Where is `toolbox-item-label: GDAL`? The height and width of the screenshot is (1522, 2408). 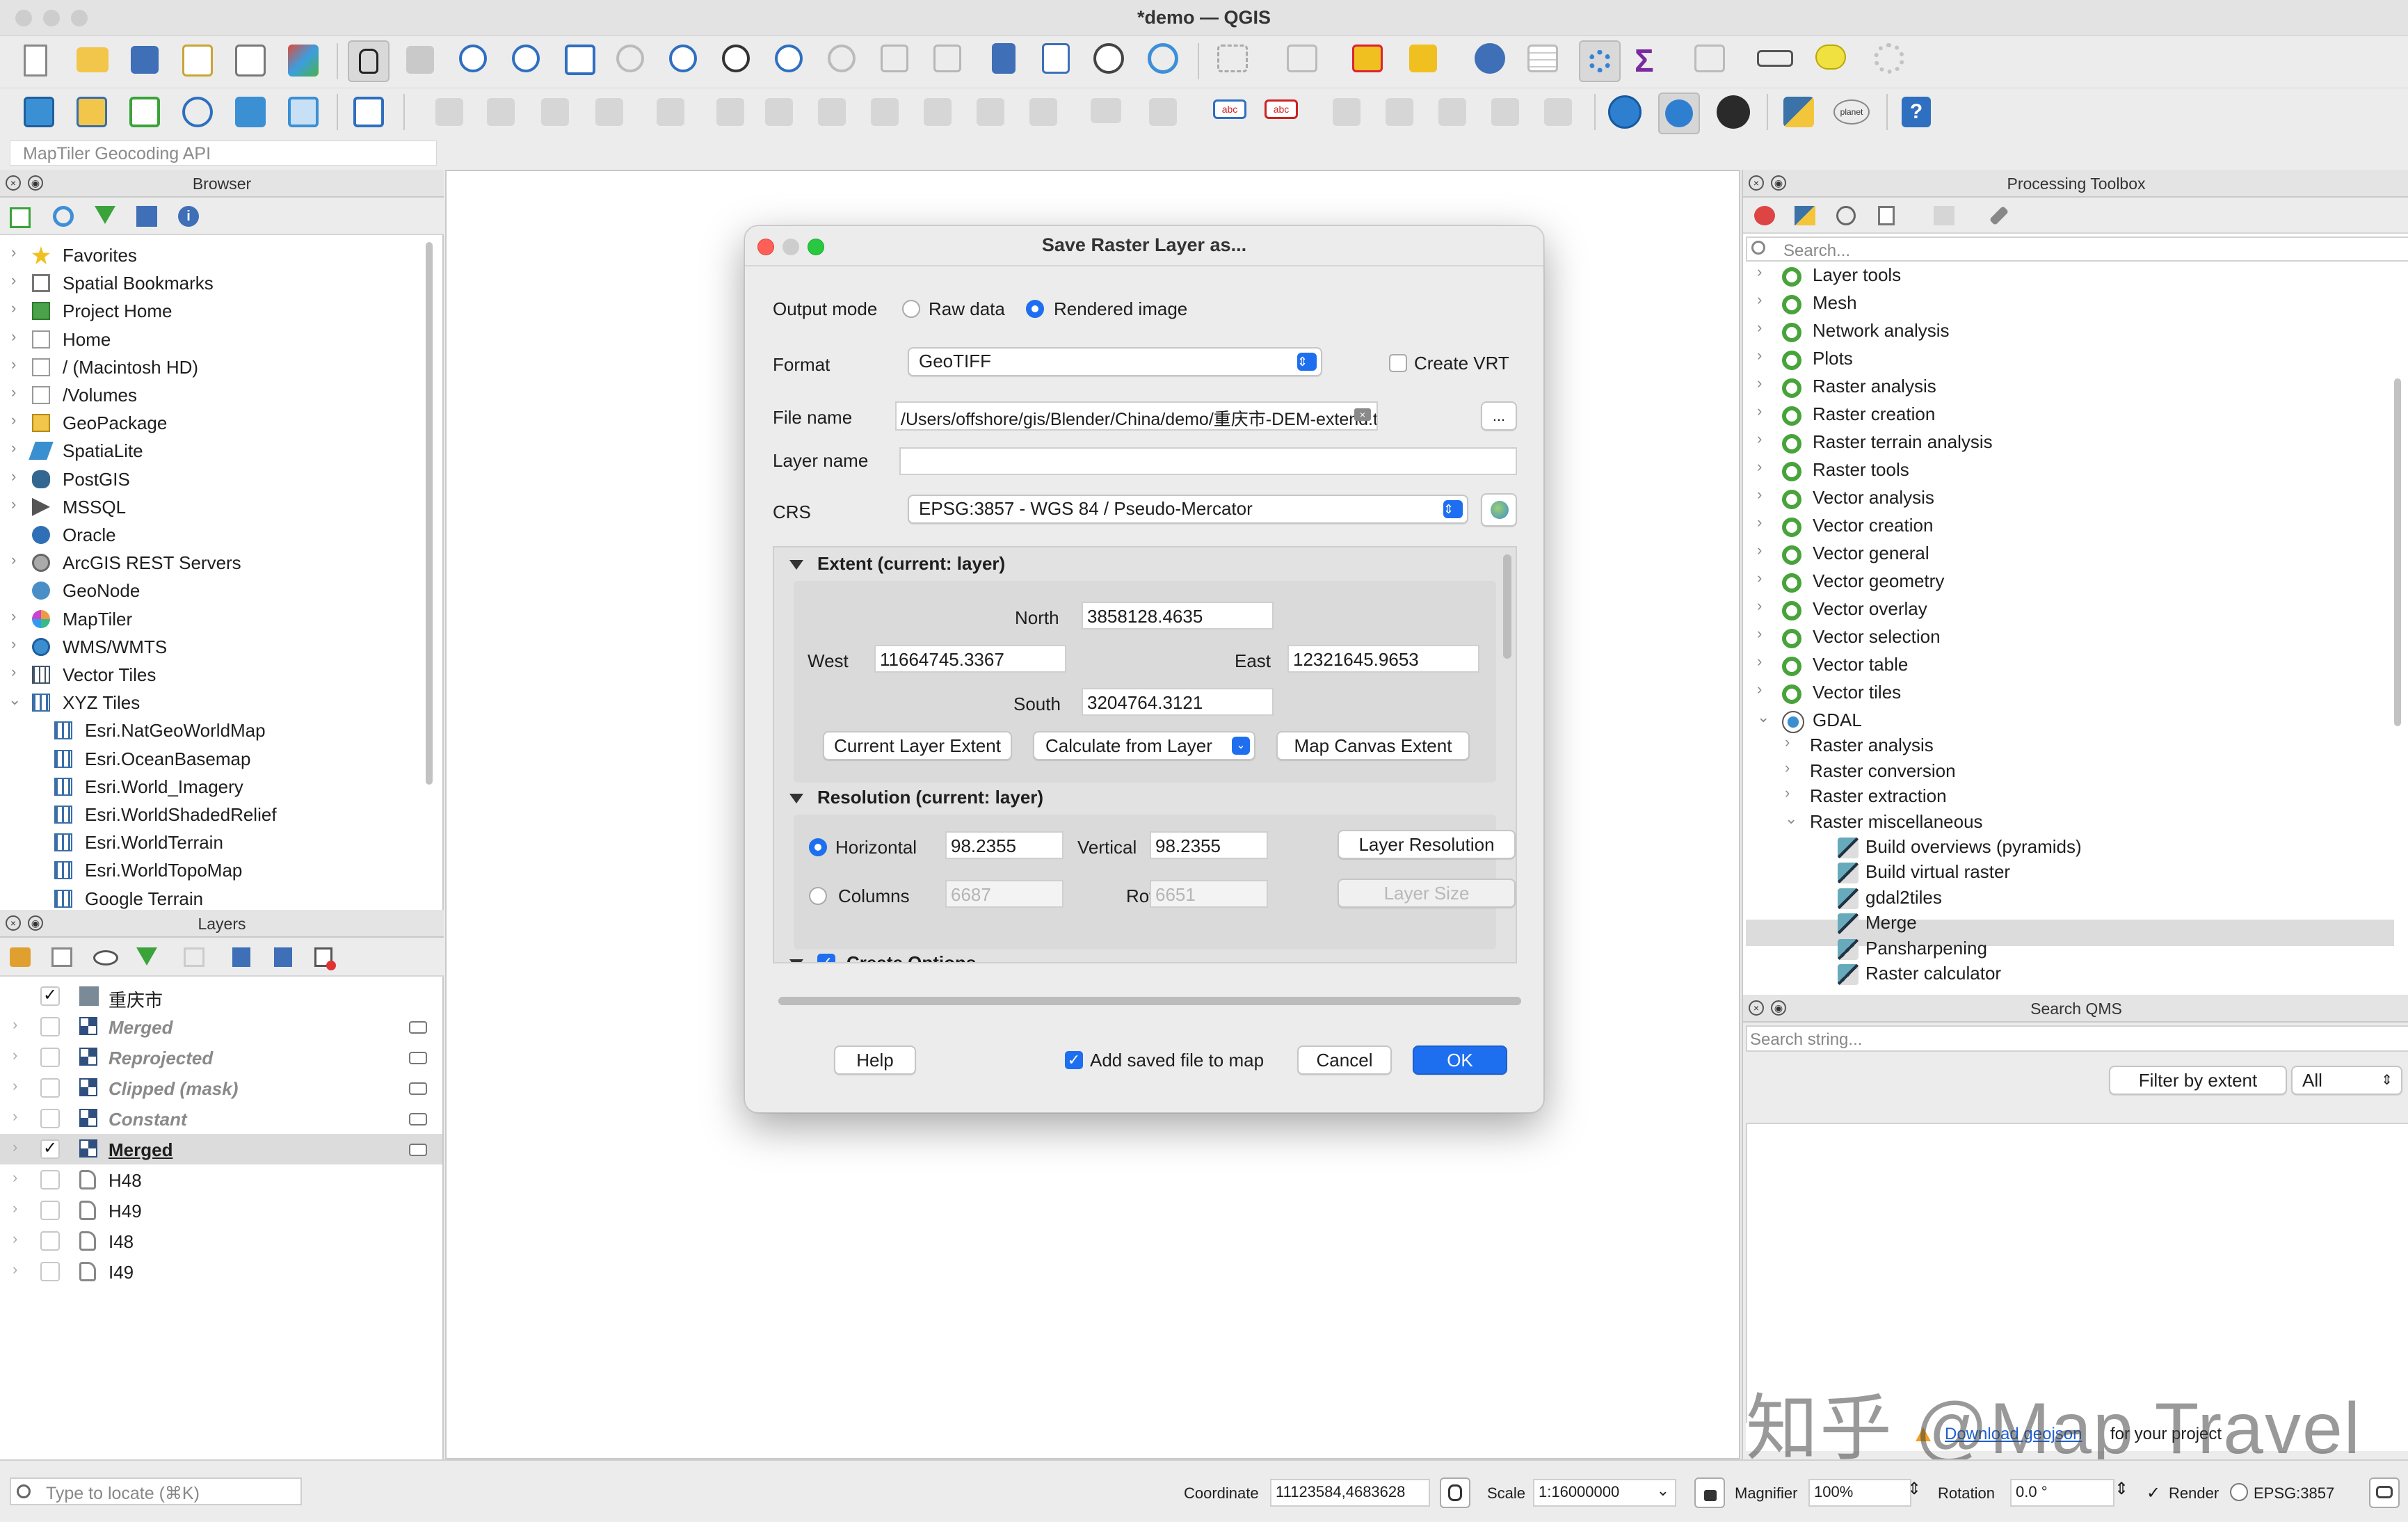 toolbox-item-label: GDAL is located at coordinates (1837, 720).